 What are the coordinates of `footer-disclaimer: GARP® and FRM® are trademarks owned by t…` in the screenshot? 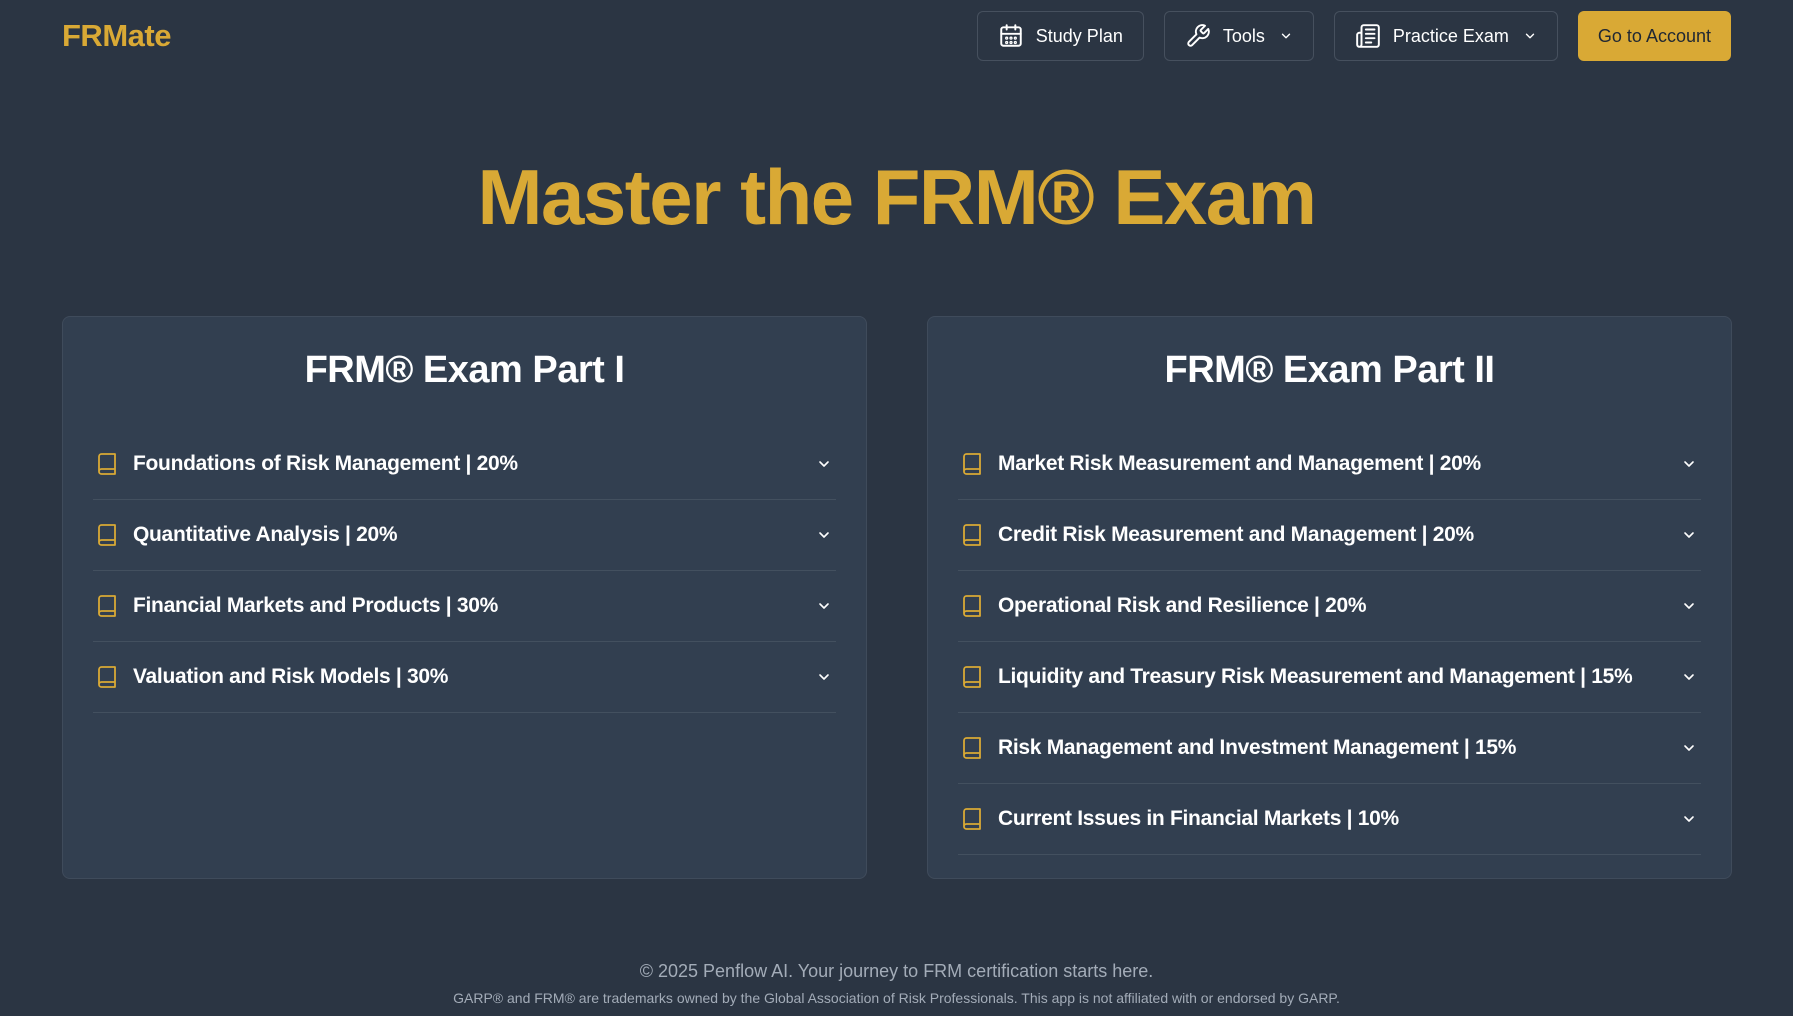 It's located at (896, 998).